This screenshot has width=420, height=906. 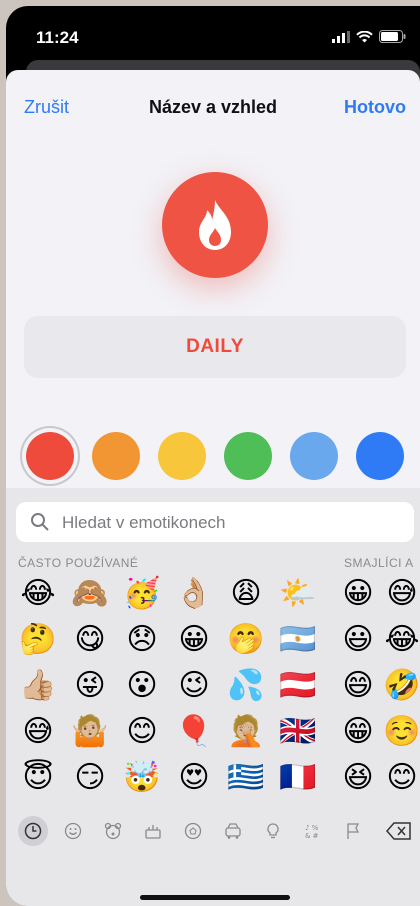 What do you see at coordinates (392, 36) in the screenshot?
I see `battery-icon` at bounding box center [392, 36].